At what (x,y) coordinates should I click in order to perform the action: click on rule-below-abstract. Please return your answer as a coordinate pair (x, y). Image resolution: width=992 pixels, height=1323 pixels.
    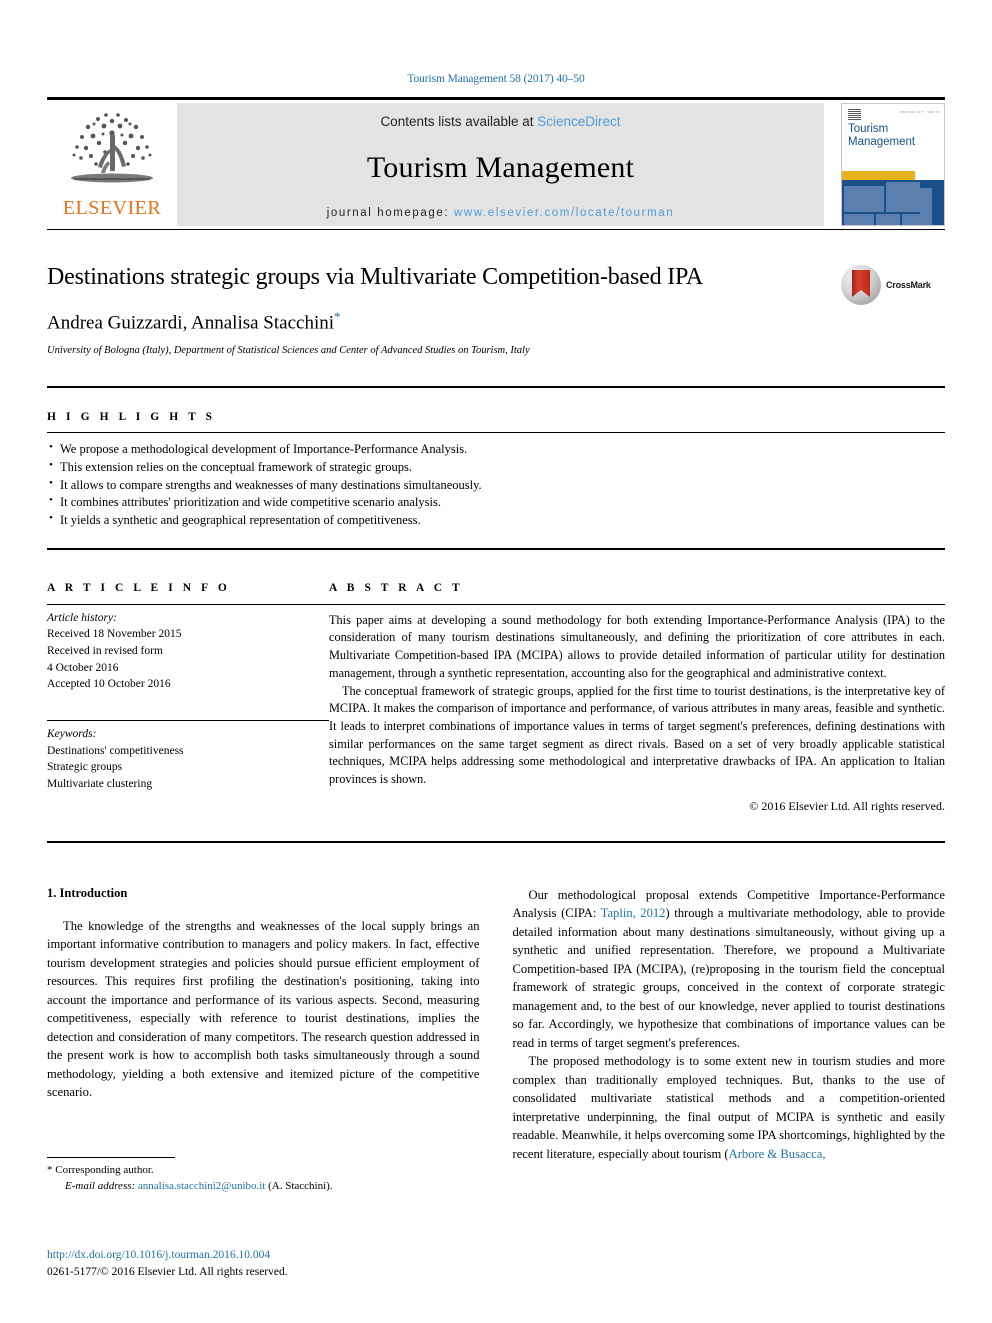
    Looking at the image, I should click on (496, 841).